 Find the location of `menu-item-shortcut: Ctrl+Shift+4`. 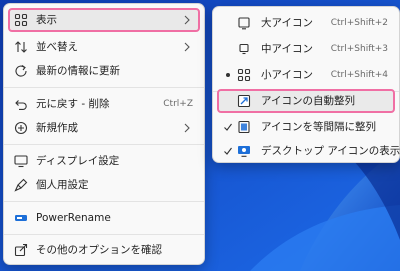

menu-item-shortcut: Ctrl+Shift+4 is located at coordinates (359, 75).